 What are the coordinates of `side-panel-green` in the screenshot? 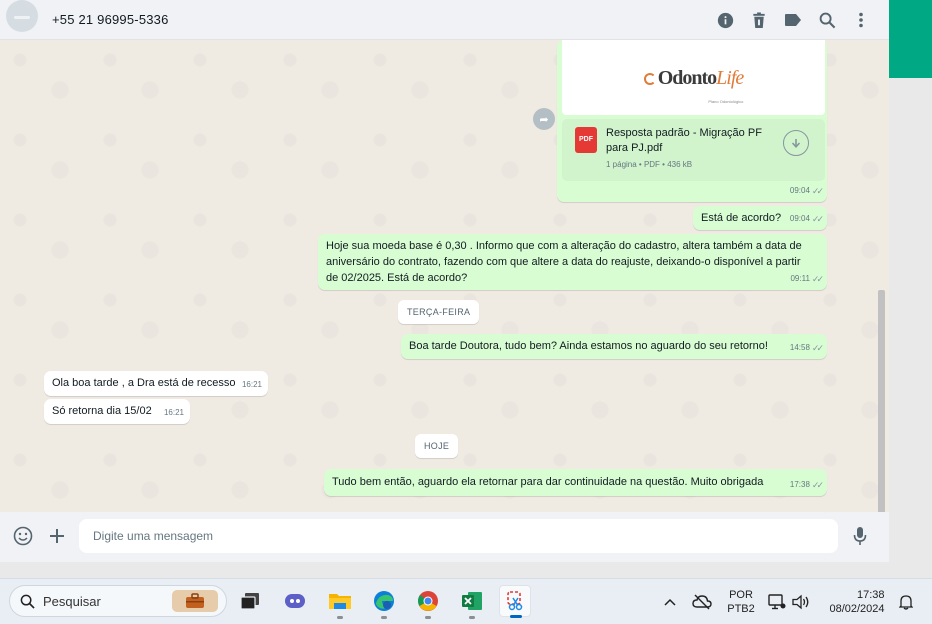 It's located at (910, 39).